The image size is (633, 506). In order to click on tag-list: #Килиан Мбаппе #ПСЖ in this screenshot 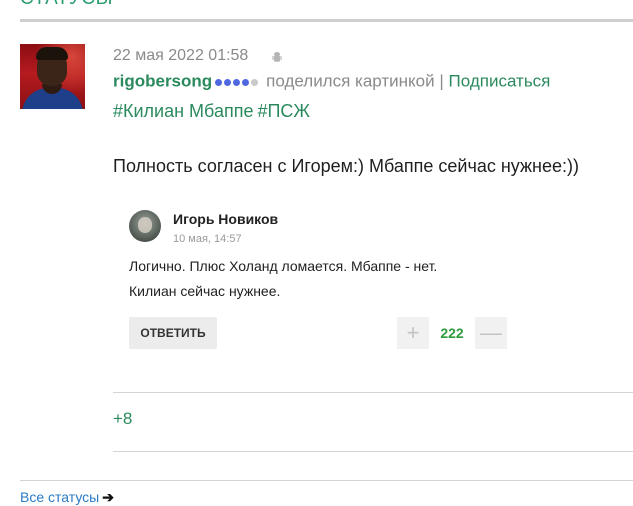, I will do `click(213, 111)`.